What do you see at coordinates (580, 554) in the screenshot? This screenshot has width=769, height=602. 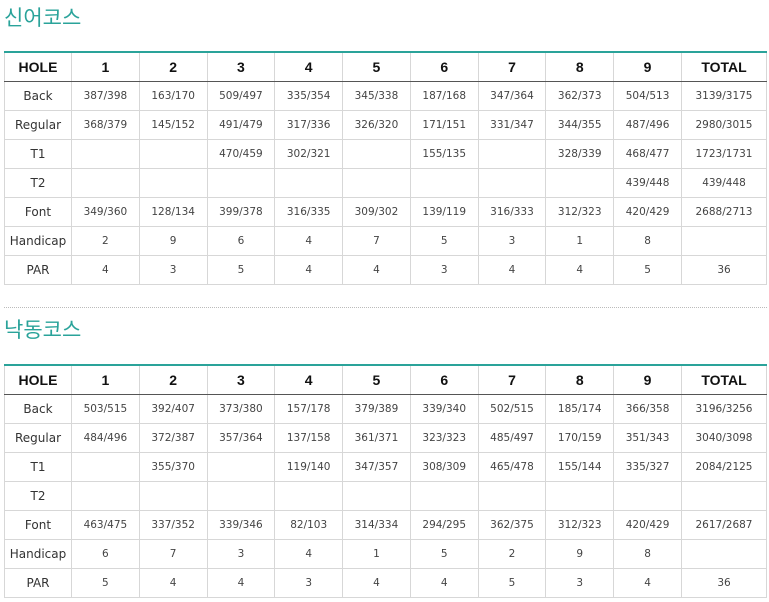 I see `table-cell: 9` at bounding box center [580, 554].